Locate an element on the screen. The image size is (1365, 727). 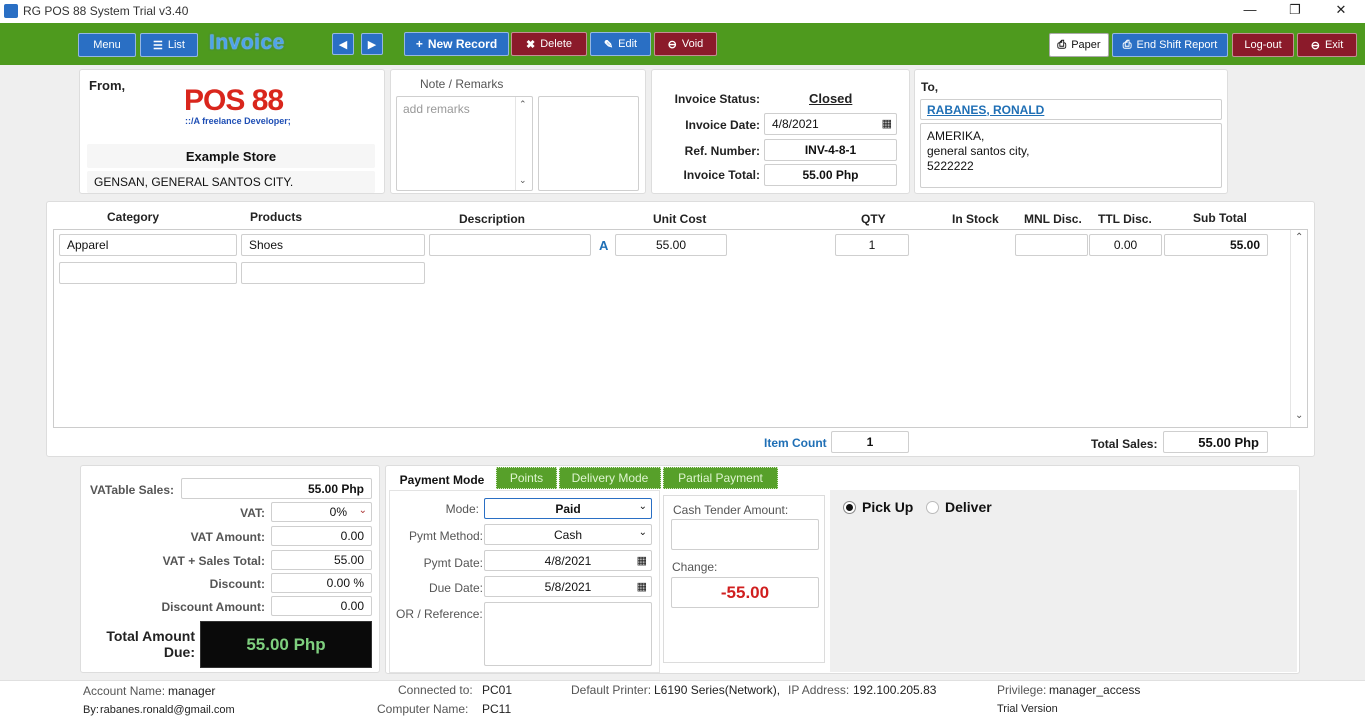
new-record-button: + New Record is located at coordinates (456, 44).